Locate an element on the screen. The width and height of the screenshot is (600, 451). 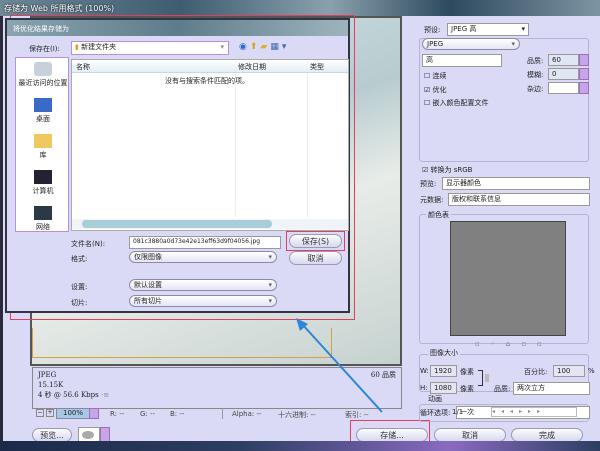
annotation-arrow is located at coordinates (339, 365).